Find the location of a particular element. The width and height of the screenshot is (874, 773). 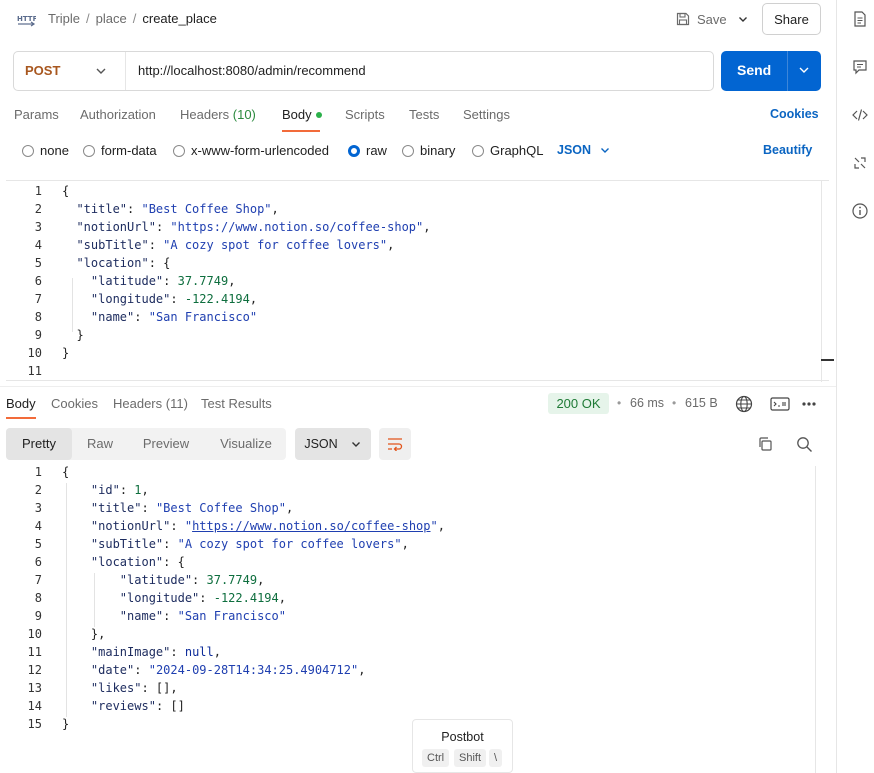

tab-headers: Headers (10) is located at coordinates (218, 114).